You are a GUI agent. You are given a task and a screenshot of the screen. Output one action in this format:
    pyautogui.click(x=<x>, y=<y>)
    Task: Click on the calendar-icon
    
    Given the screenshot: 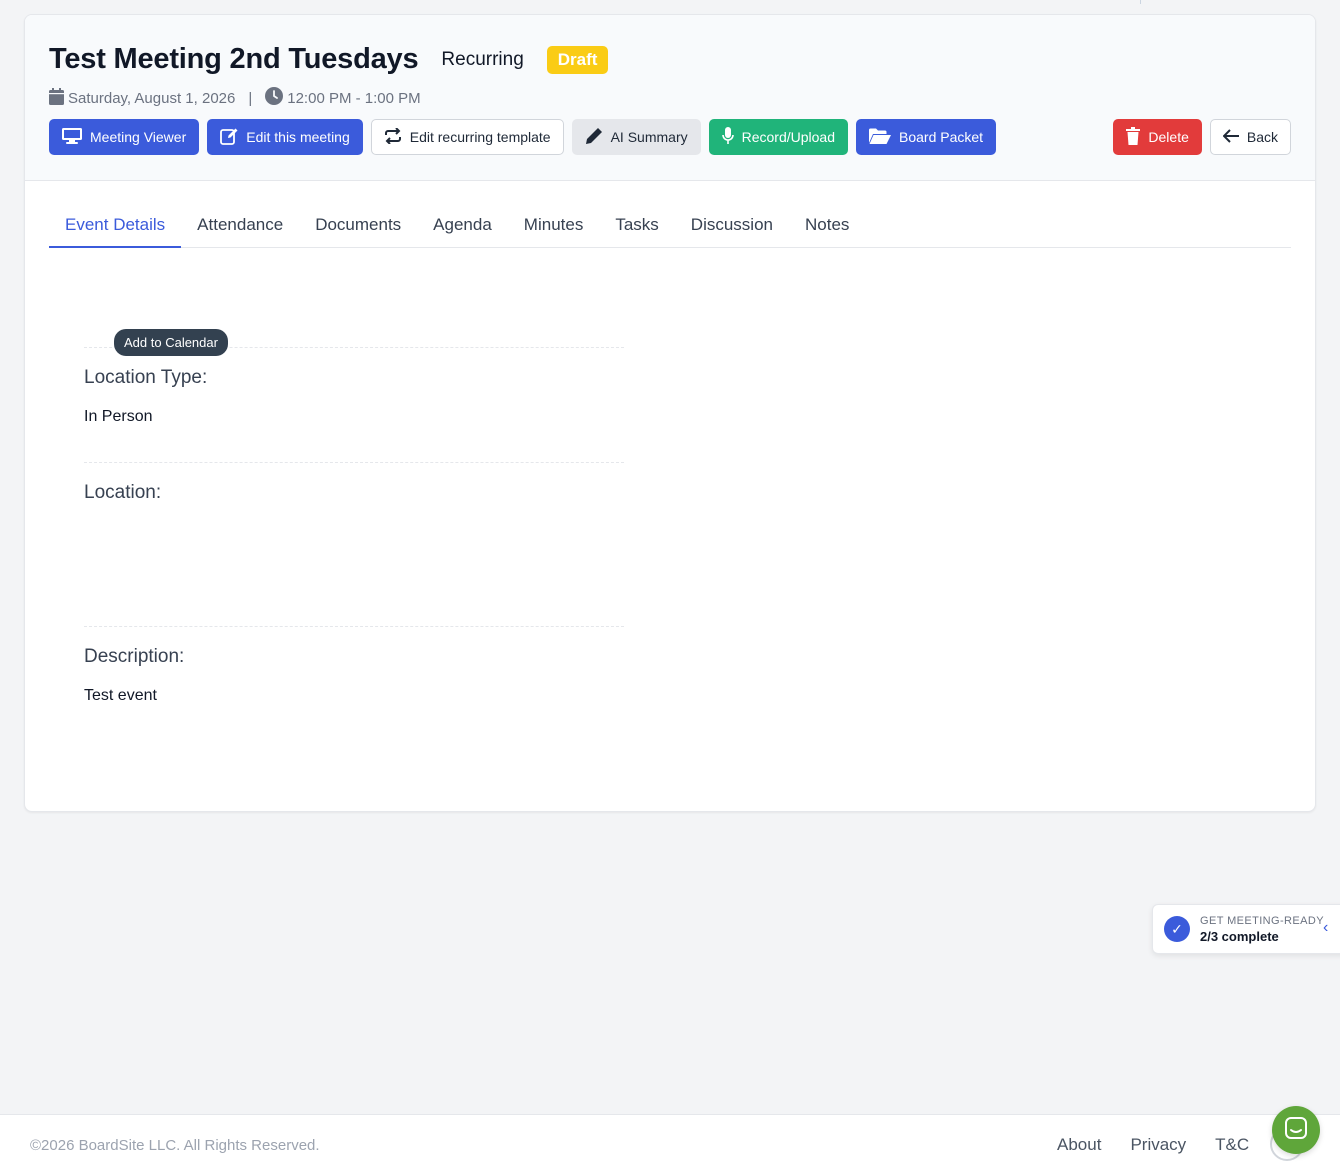 What is the action you would take?
    pyautogui.click(x=58, y=98)
    